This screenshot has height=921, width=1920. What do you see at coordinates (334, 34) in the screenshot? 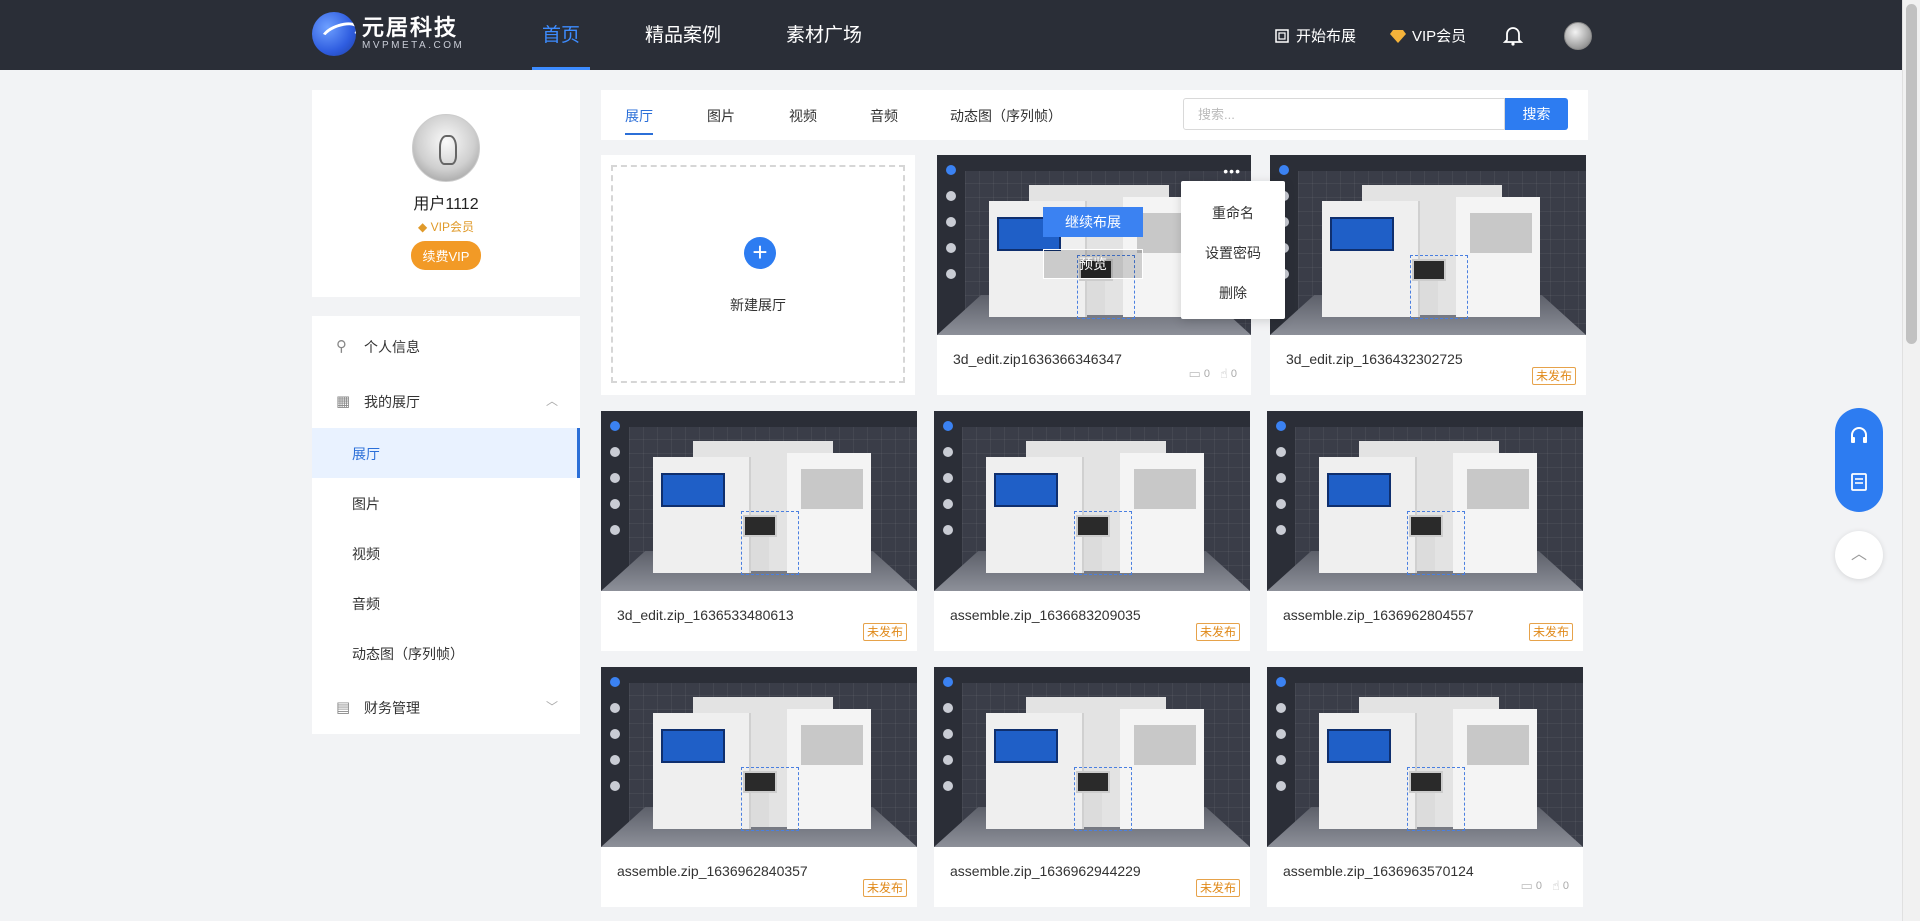
I see `logo-icon` at bounding box center [334, 34].